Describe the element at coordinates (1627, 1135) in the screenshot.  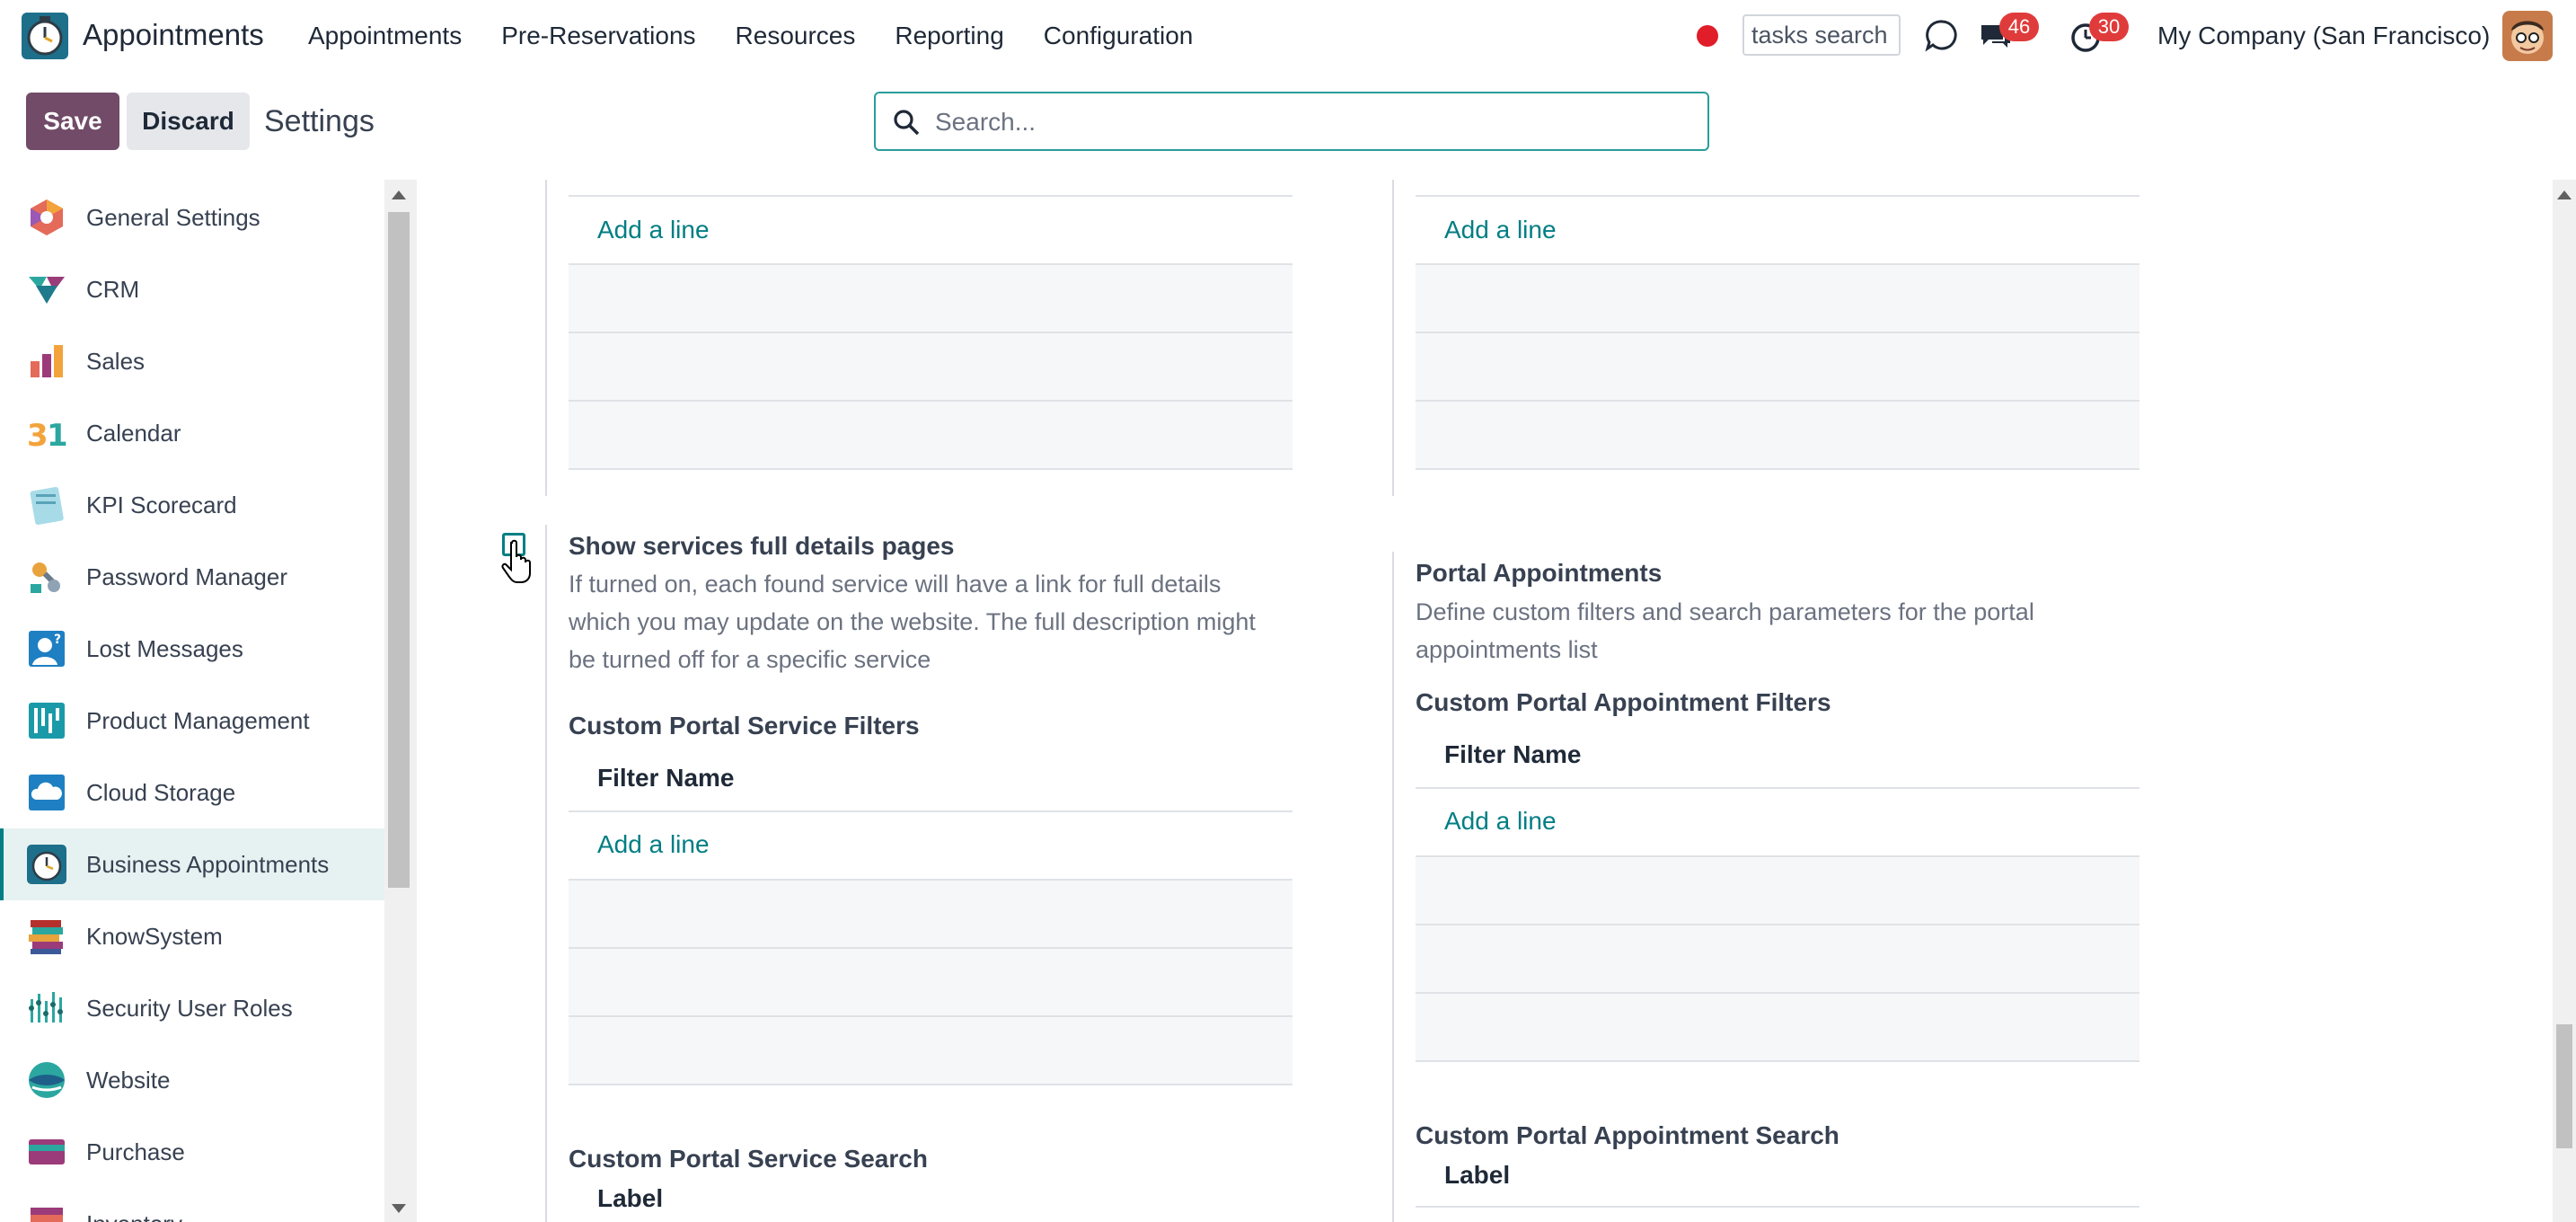
I see `search-section-title: Custom Portal Appointment Search` at that location.